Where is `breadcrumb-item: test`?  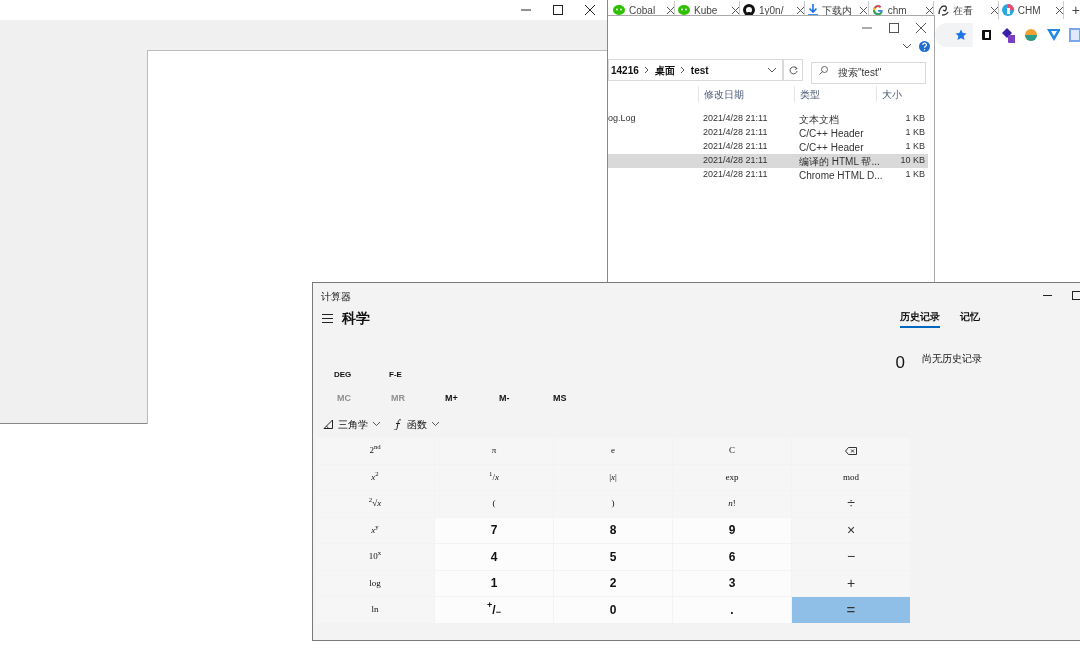
breadcrumb-item: test is located at coordinates (699, 70).